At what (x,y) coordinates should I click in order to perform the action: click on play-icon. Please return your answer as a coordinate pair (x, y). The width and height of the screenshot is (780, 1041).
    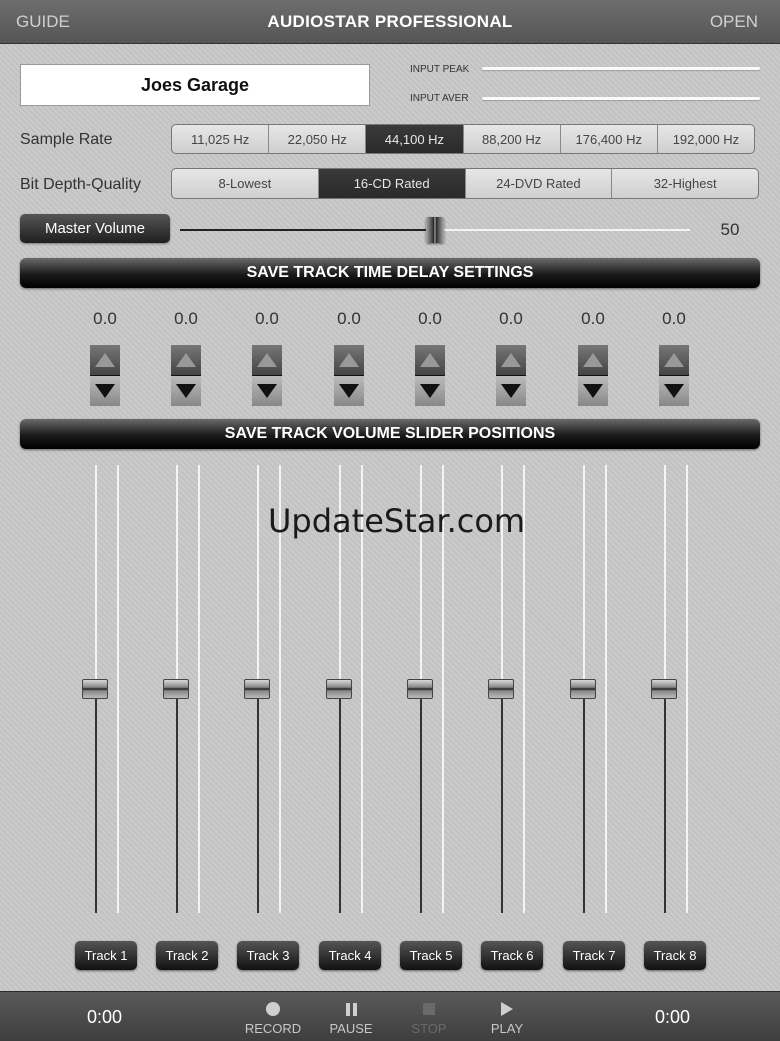
    Looking at the image, I should click on (507, 1009).